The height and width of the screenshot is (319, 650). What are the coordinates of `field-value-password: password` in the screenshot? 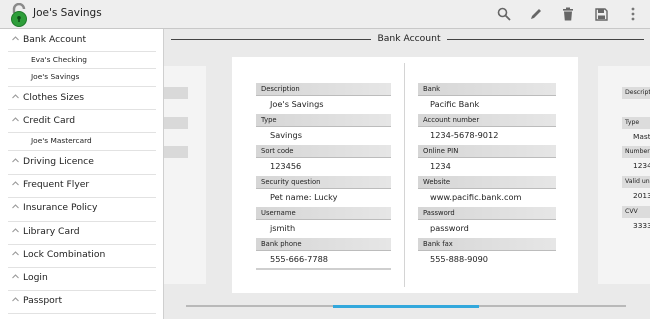 It's located at (449, 228).